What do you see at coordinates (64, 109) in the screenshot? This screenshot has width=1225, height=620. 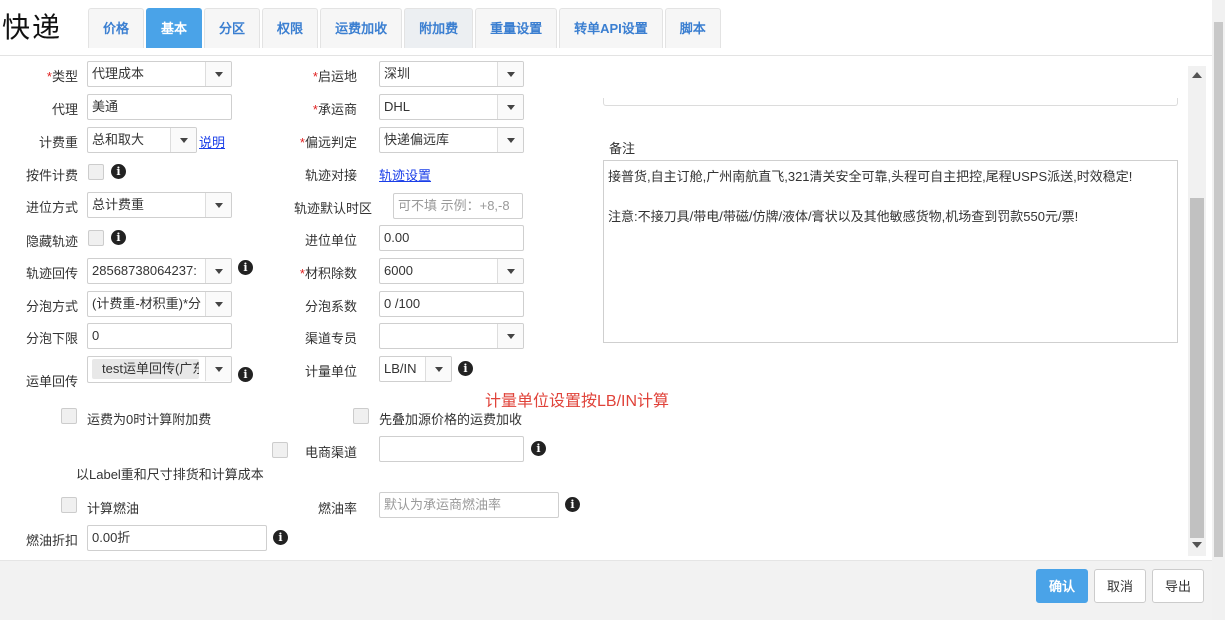 I see `agent-label: 代理` at bounding box center [64, 109].